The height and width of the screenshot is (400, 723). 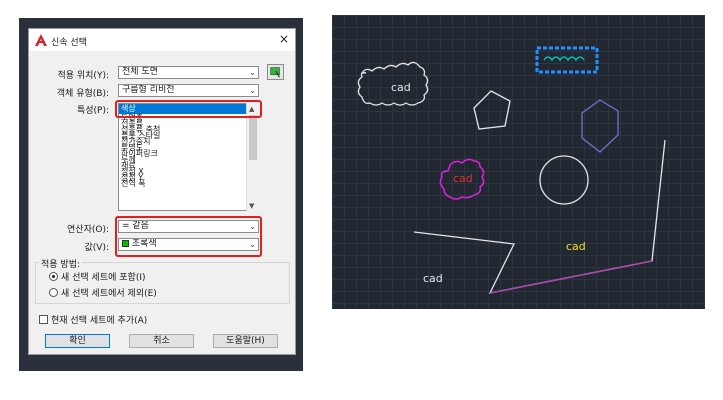 What do you see at coordinates (564, 59) in the screenshot?
I see `green-cloud-inside-selection` at bounding box center [564, 59].